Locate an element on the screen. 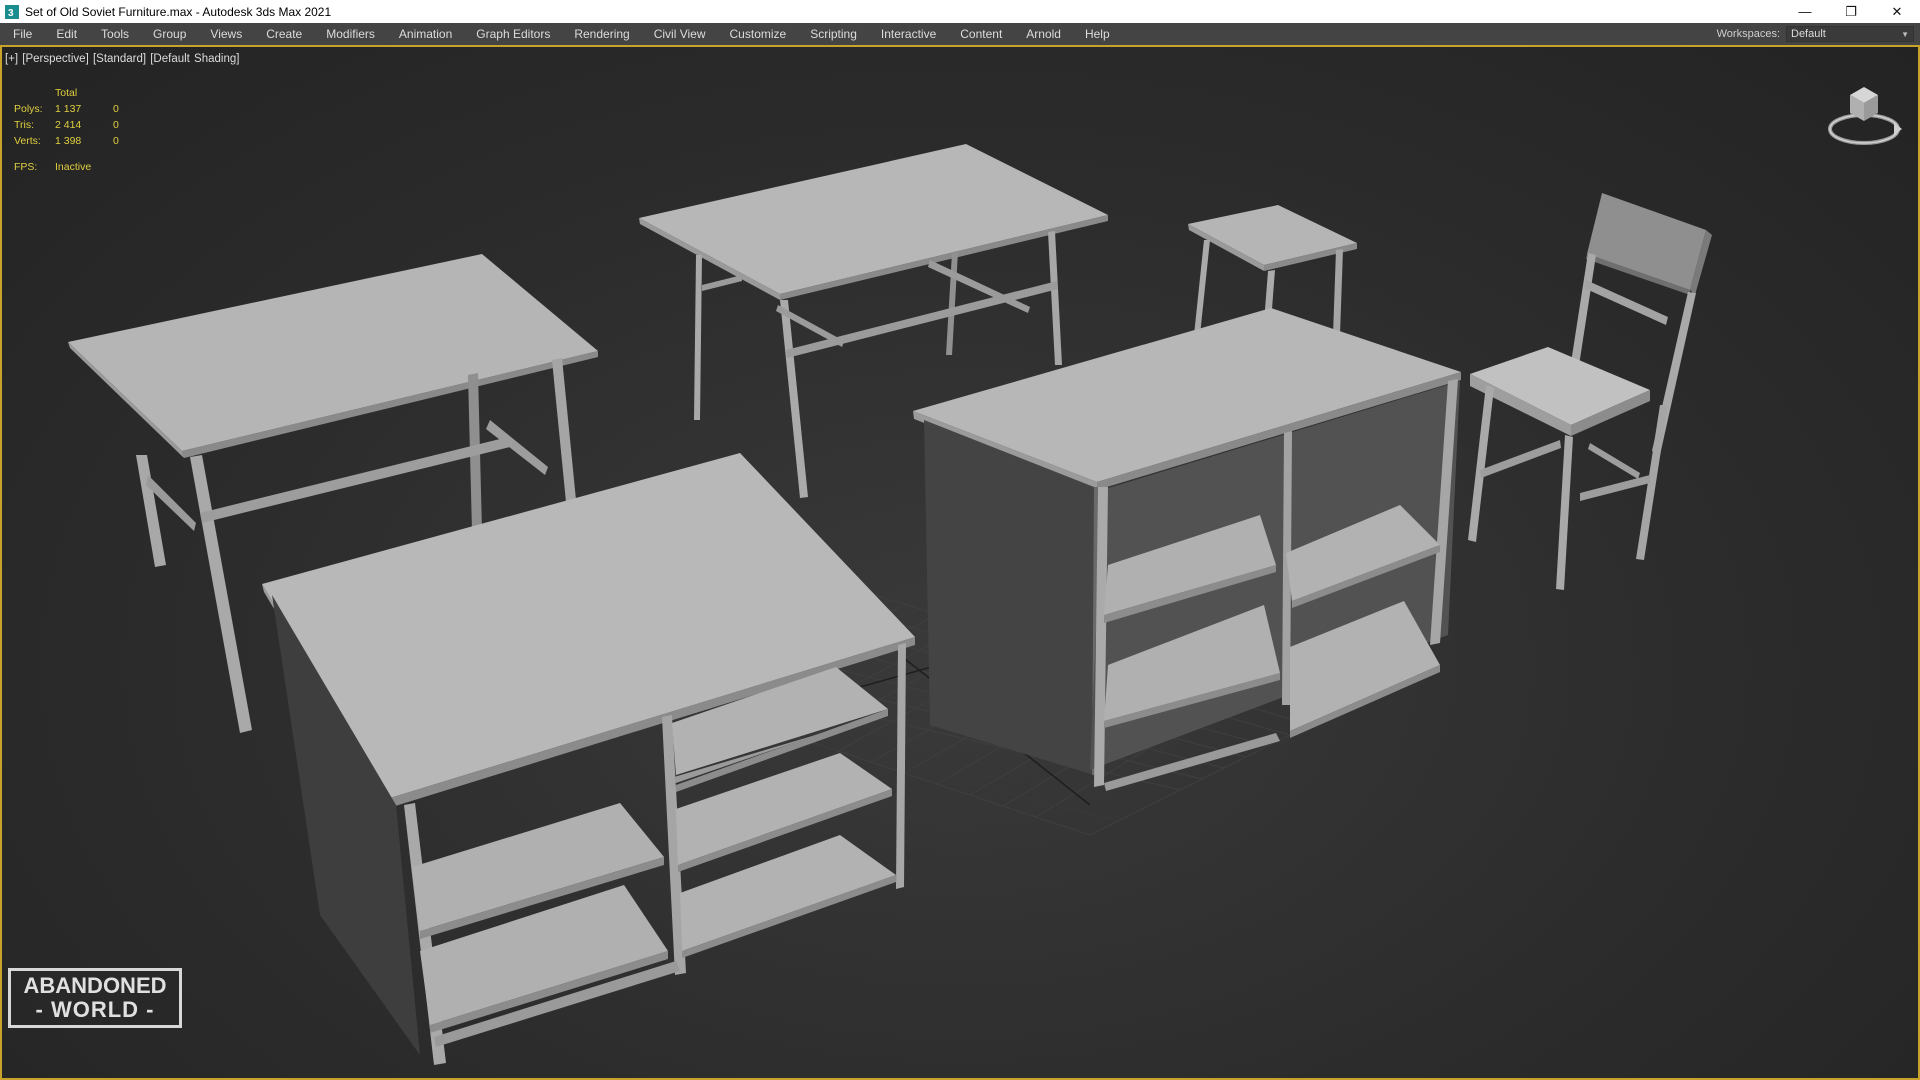  menu-rendering: Rendering is located at coordinates (601, 34).